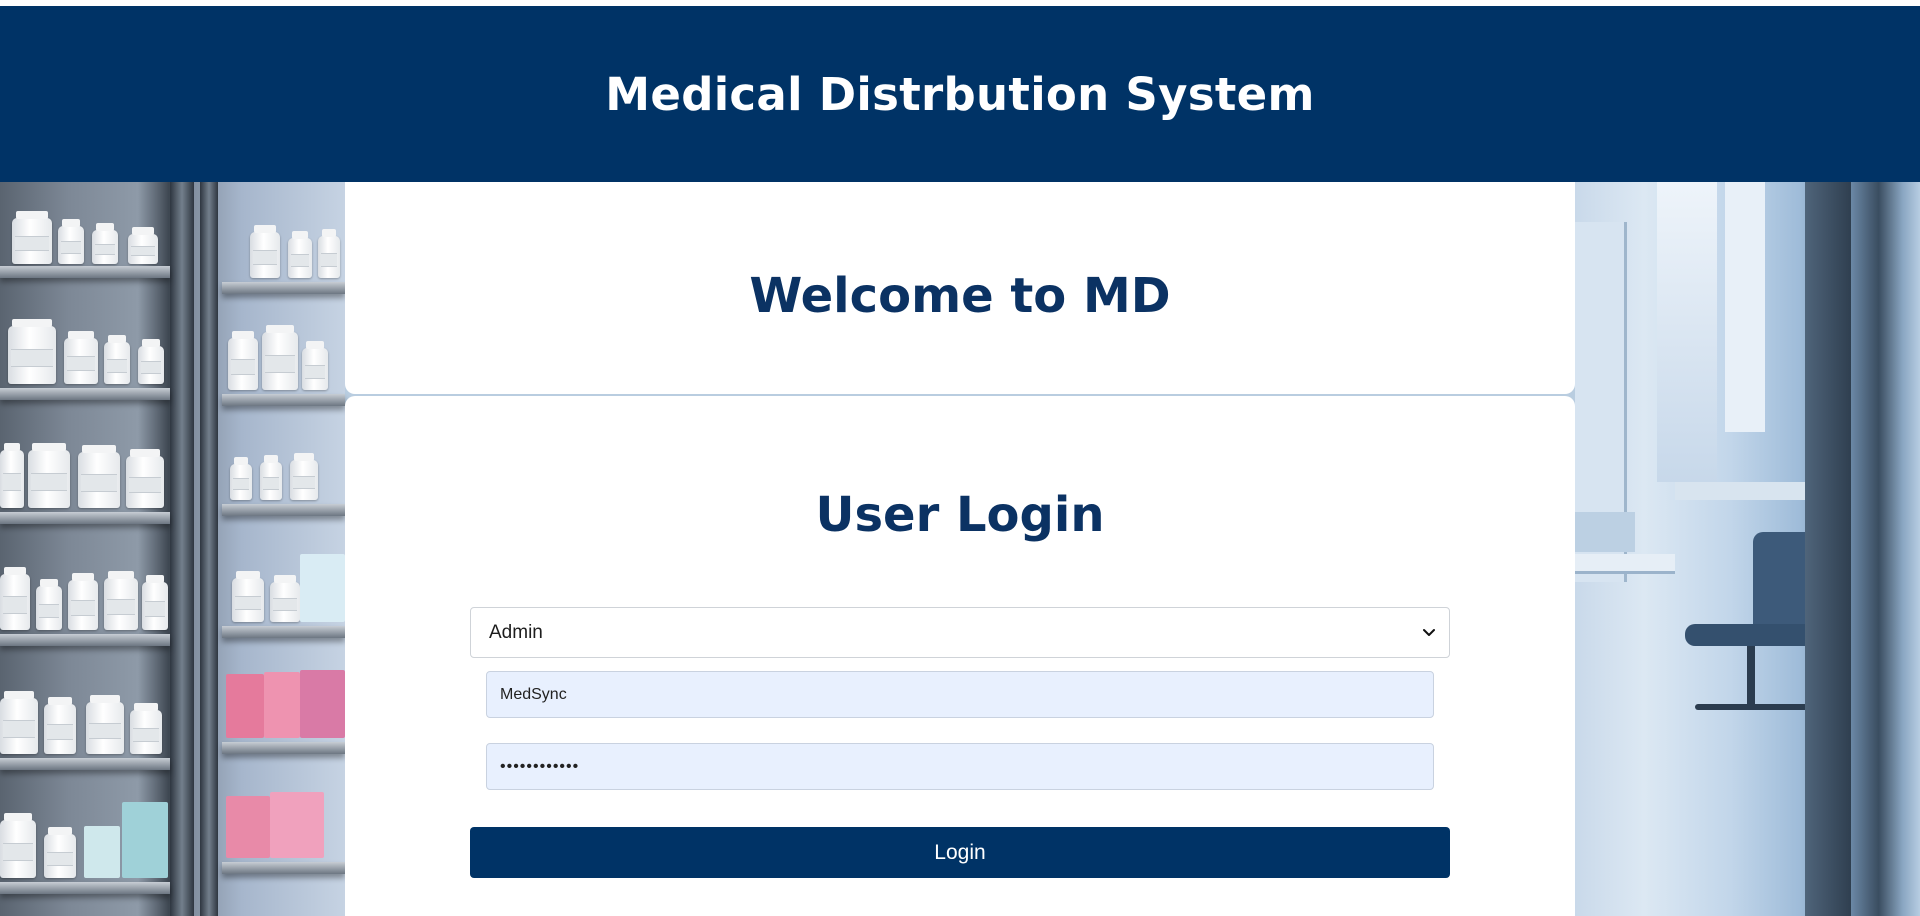 This screenshot has width=1920, height=916. I want to click on role-select: Admin, so click(960, 632).